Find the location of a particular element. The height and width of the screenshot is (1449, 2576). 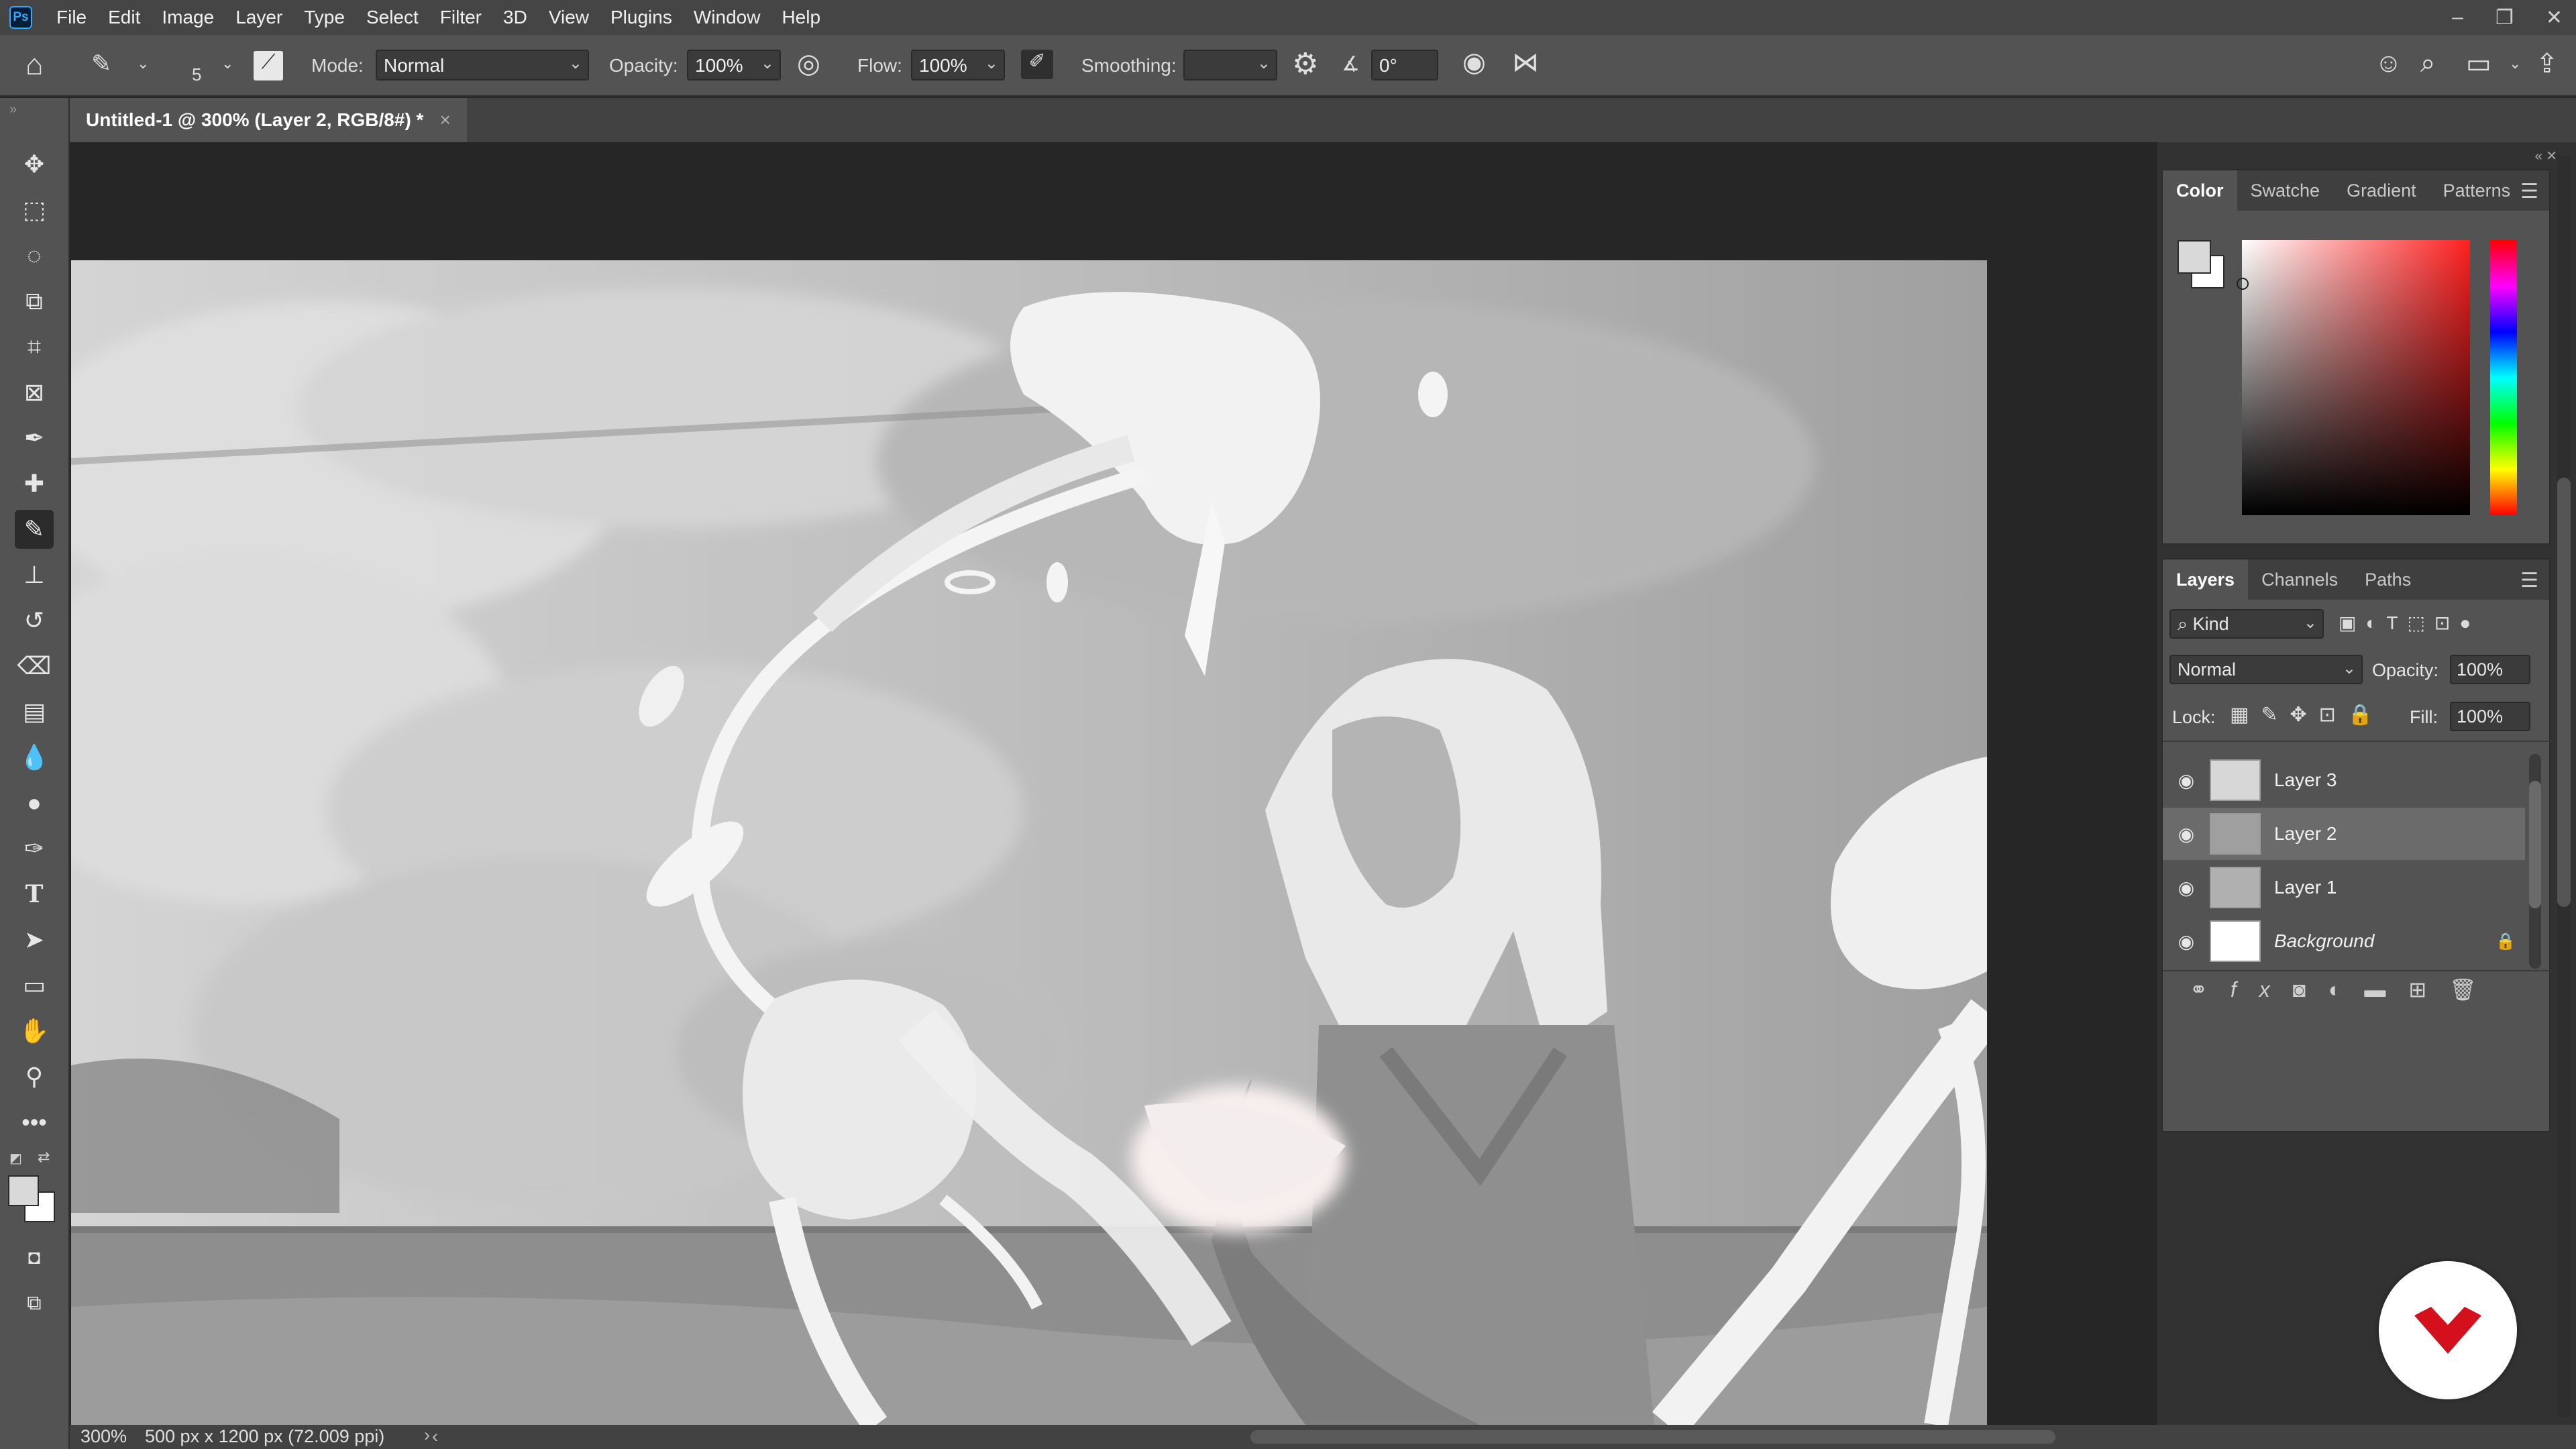

adjustment-layer-icon: ◐ is located at coordinates (2346, 989).